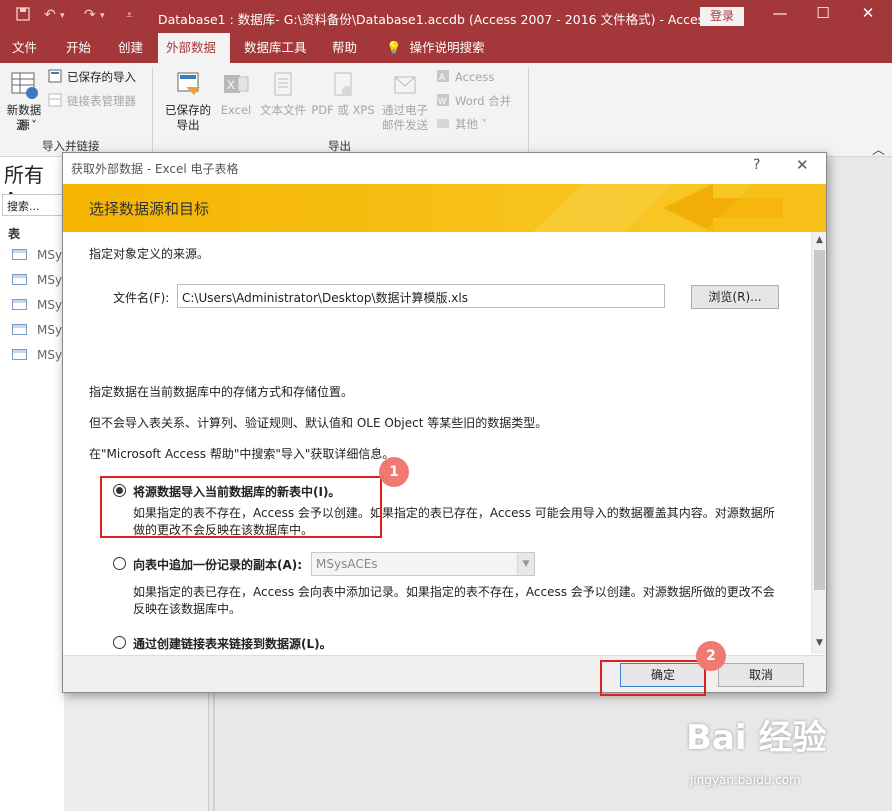 This screenshot has width=892, height=811. I want to click on append-table-select: MSysACEs ▼, so click(423, 564).